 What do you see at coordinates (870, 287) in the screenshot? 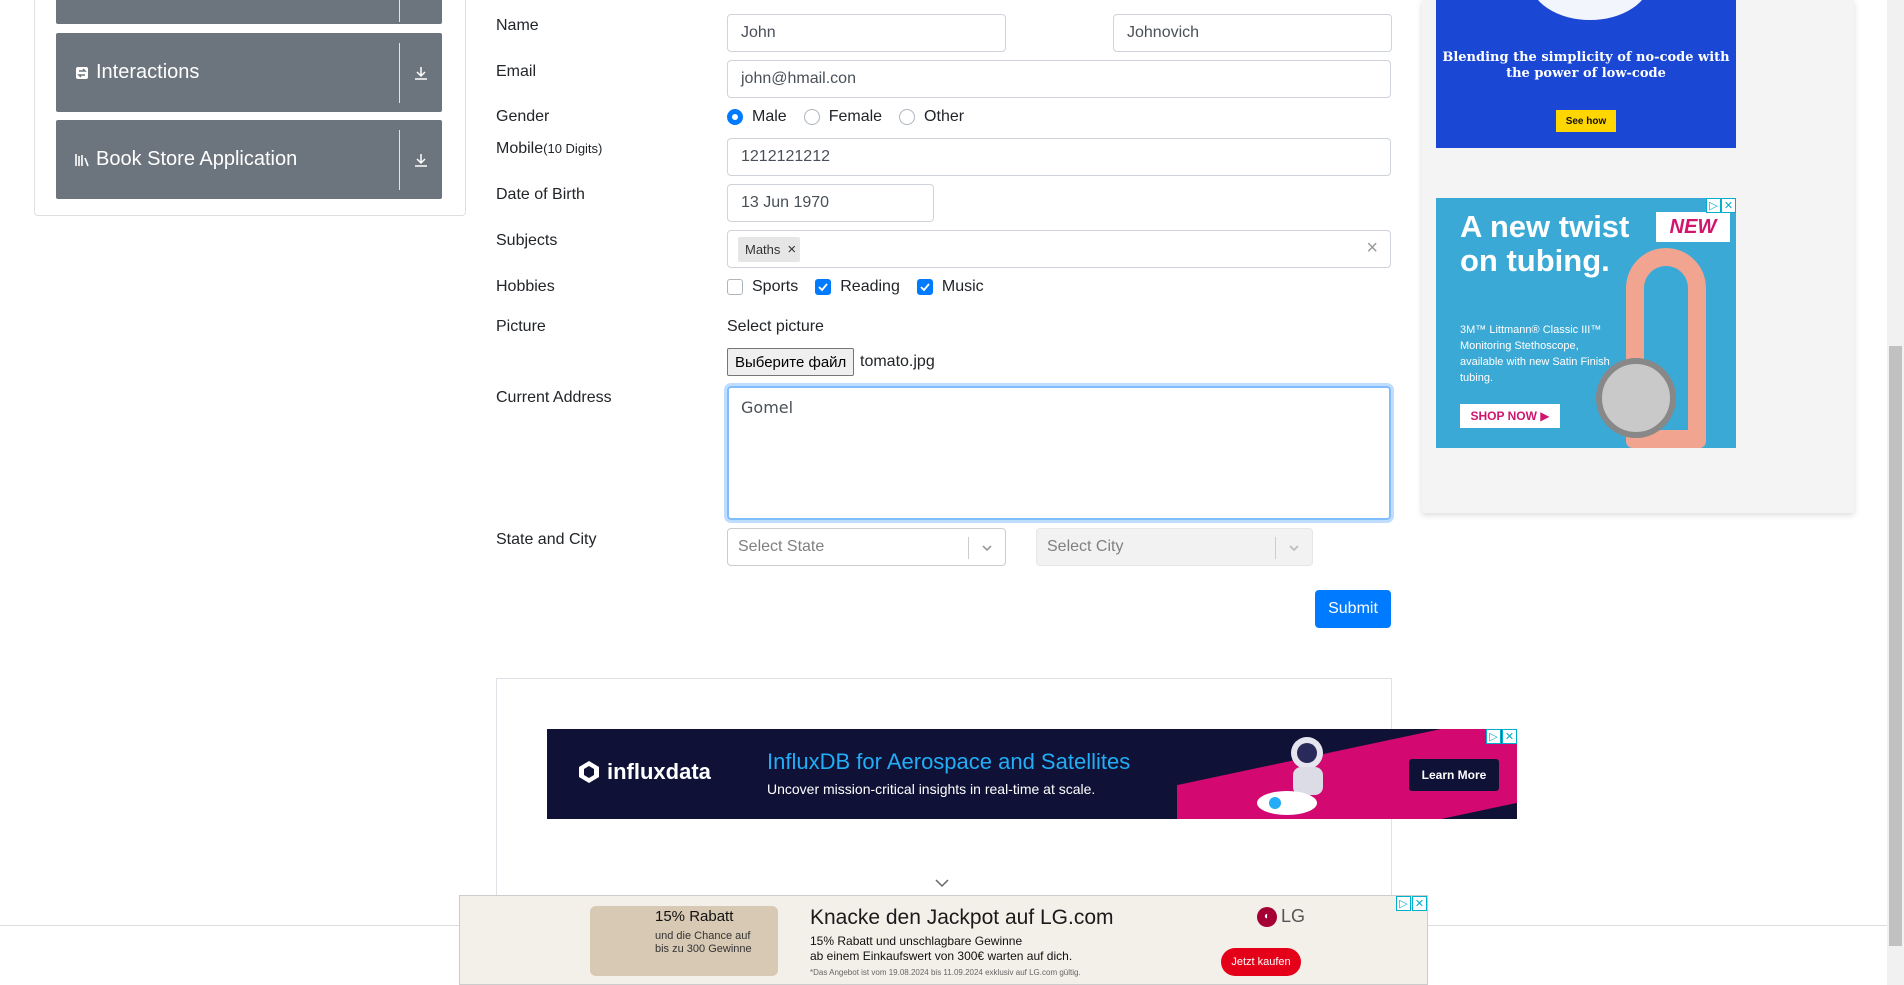
I see `hobby-reading-label: Reading` at bounding box center [870, 287].